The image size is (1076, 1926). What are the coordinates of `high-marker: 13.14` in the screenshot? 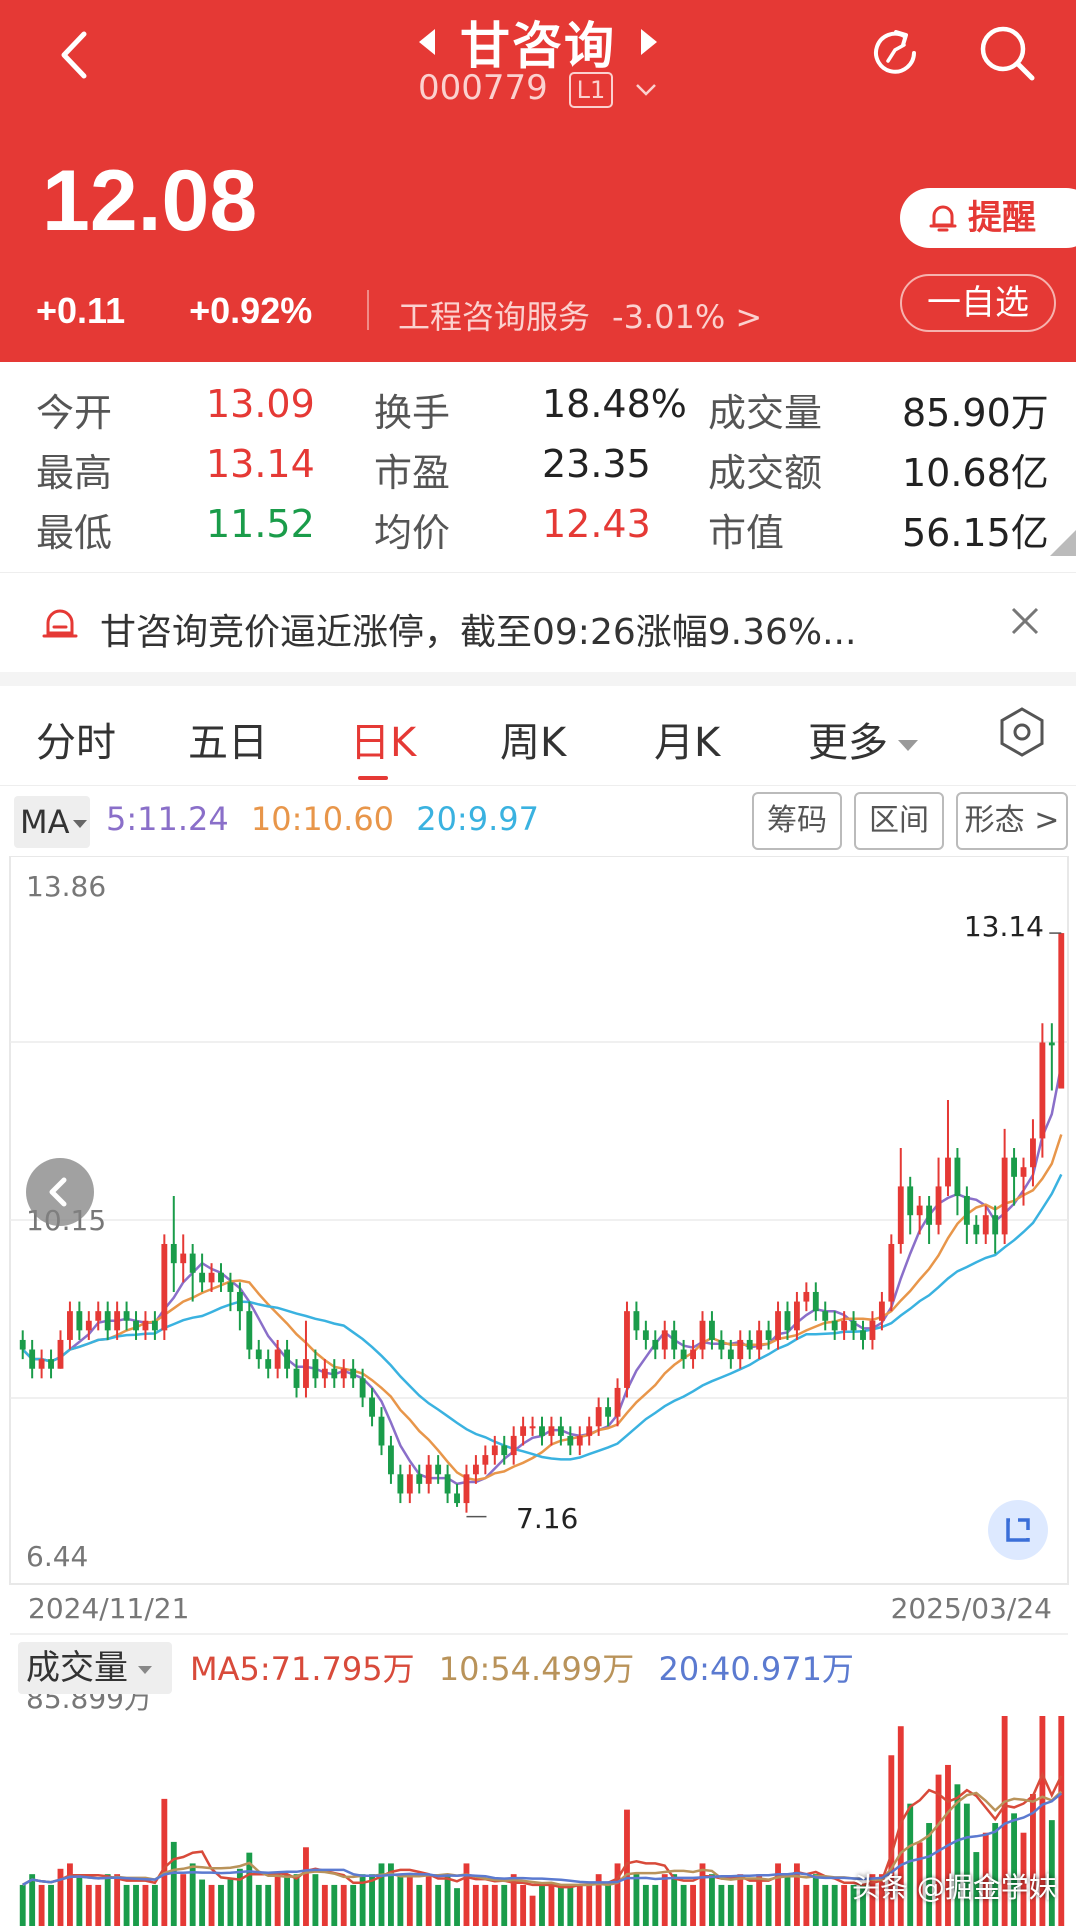 It's located at (1004, 926).